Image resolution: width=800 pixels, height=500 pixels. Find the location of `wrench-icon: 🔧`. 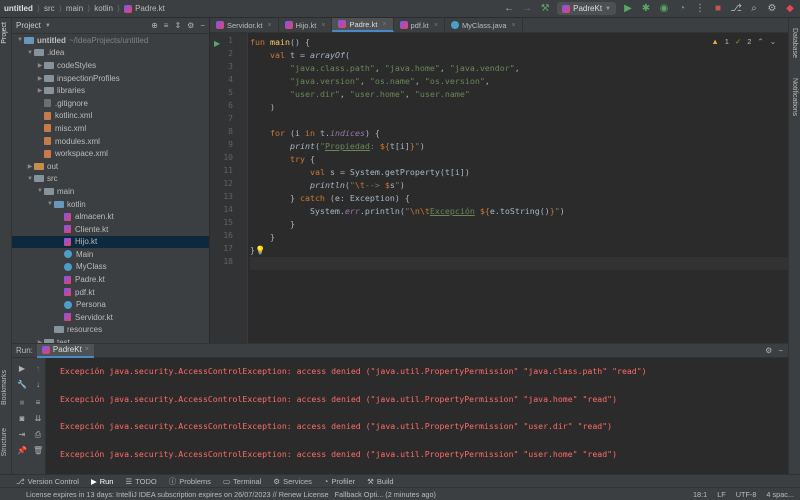

wrench-icon: 🔧 is located at coordinates (22, 385).